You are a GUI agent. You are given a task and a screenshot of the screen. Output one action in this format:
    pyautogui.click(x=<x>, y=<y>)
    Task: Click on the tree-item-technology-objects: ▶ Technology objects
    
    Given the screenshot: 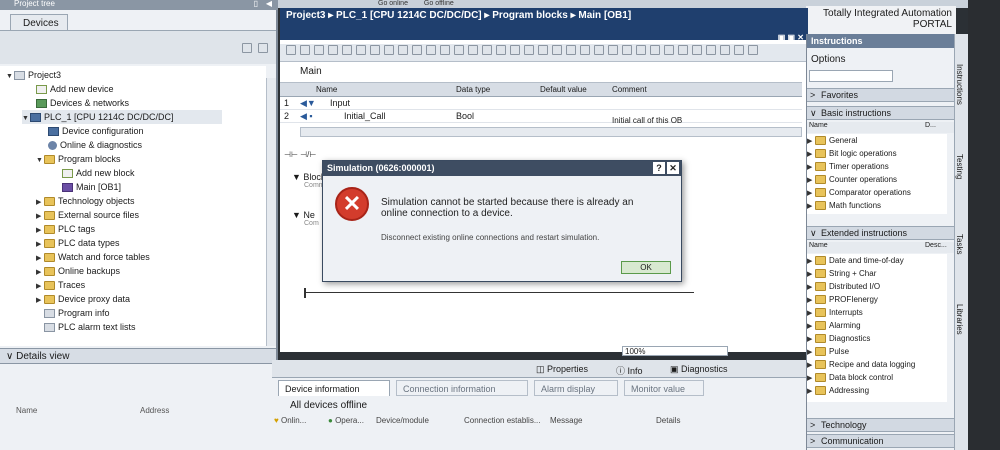 What is the action you would take?
    pyautogui.click(x=85, y=201)
    